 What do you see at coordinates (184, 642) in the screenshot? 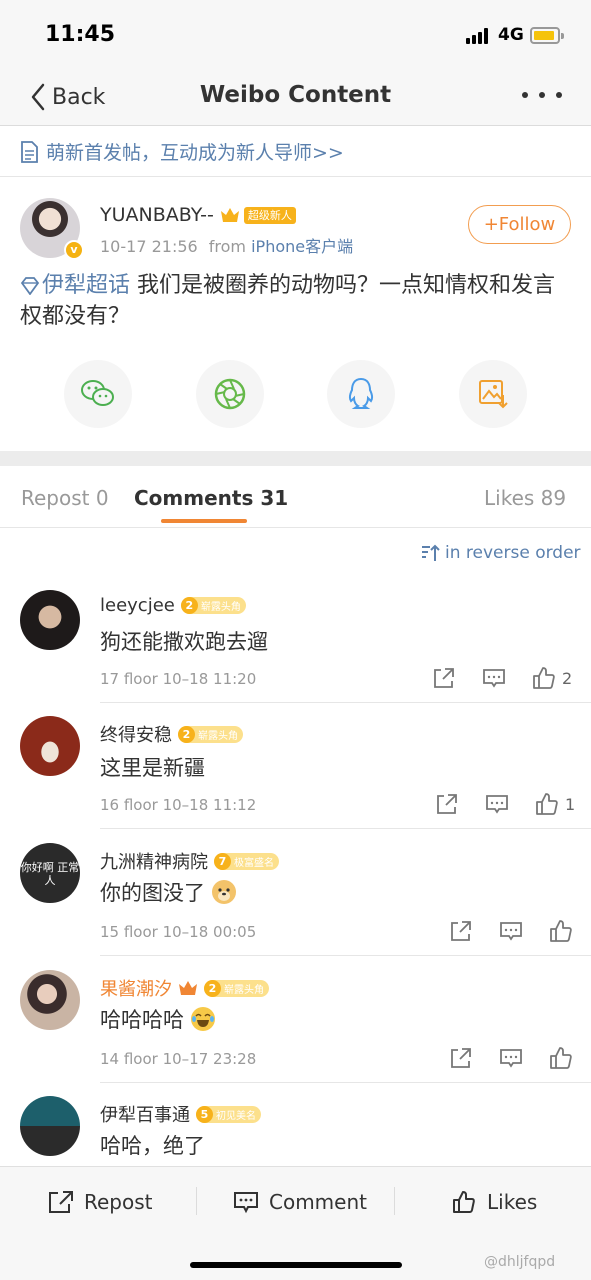
I see `comment-text: 狗还能撒欢跑去遛` at bounding box center [184, 642].